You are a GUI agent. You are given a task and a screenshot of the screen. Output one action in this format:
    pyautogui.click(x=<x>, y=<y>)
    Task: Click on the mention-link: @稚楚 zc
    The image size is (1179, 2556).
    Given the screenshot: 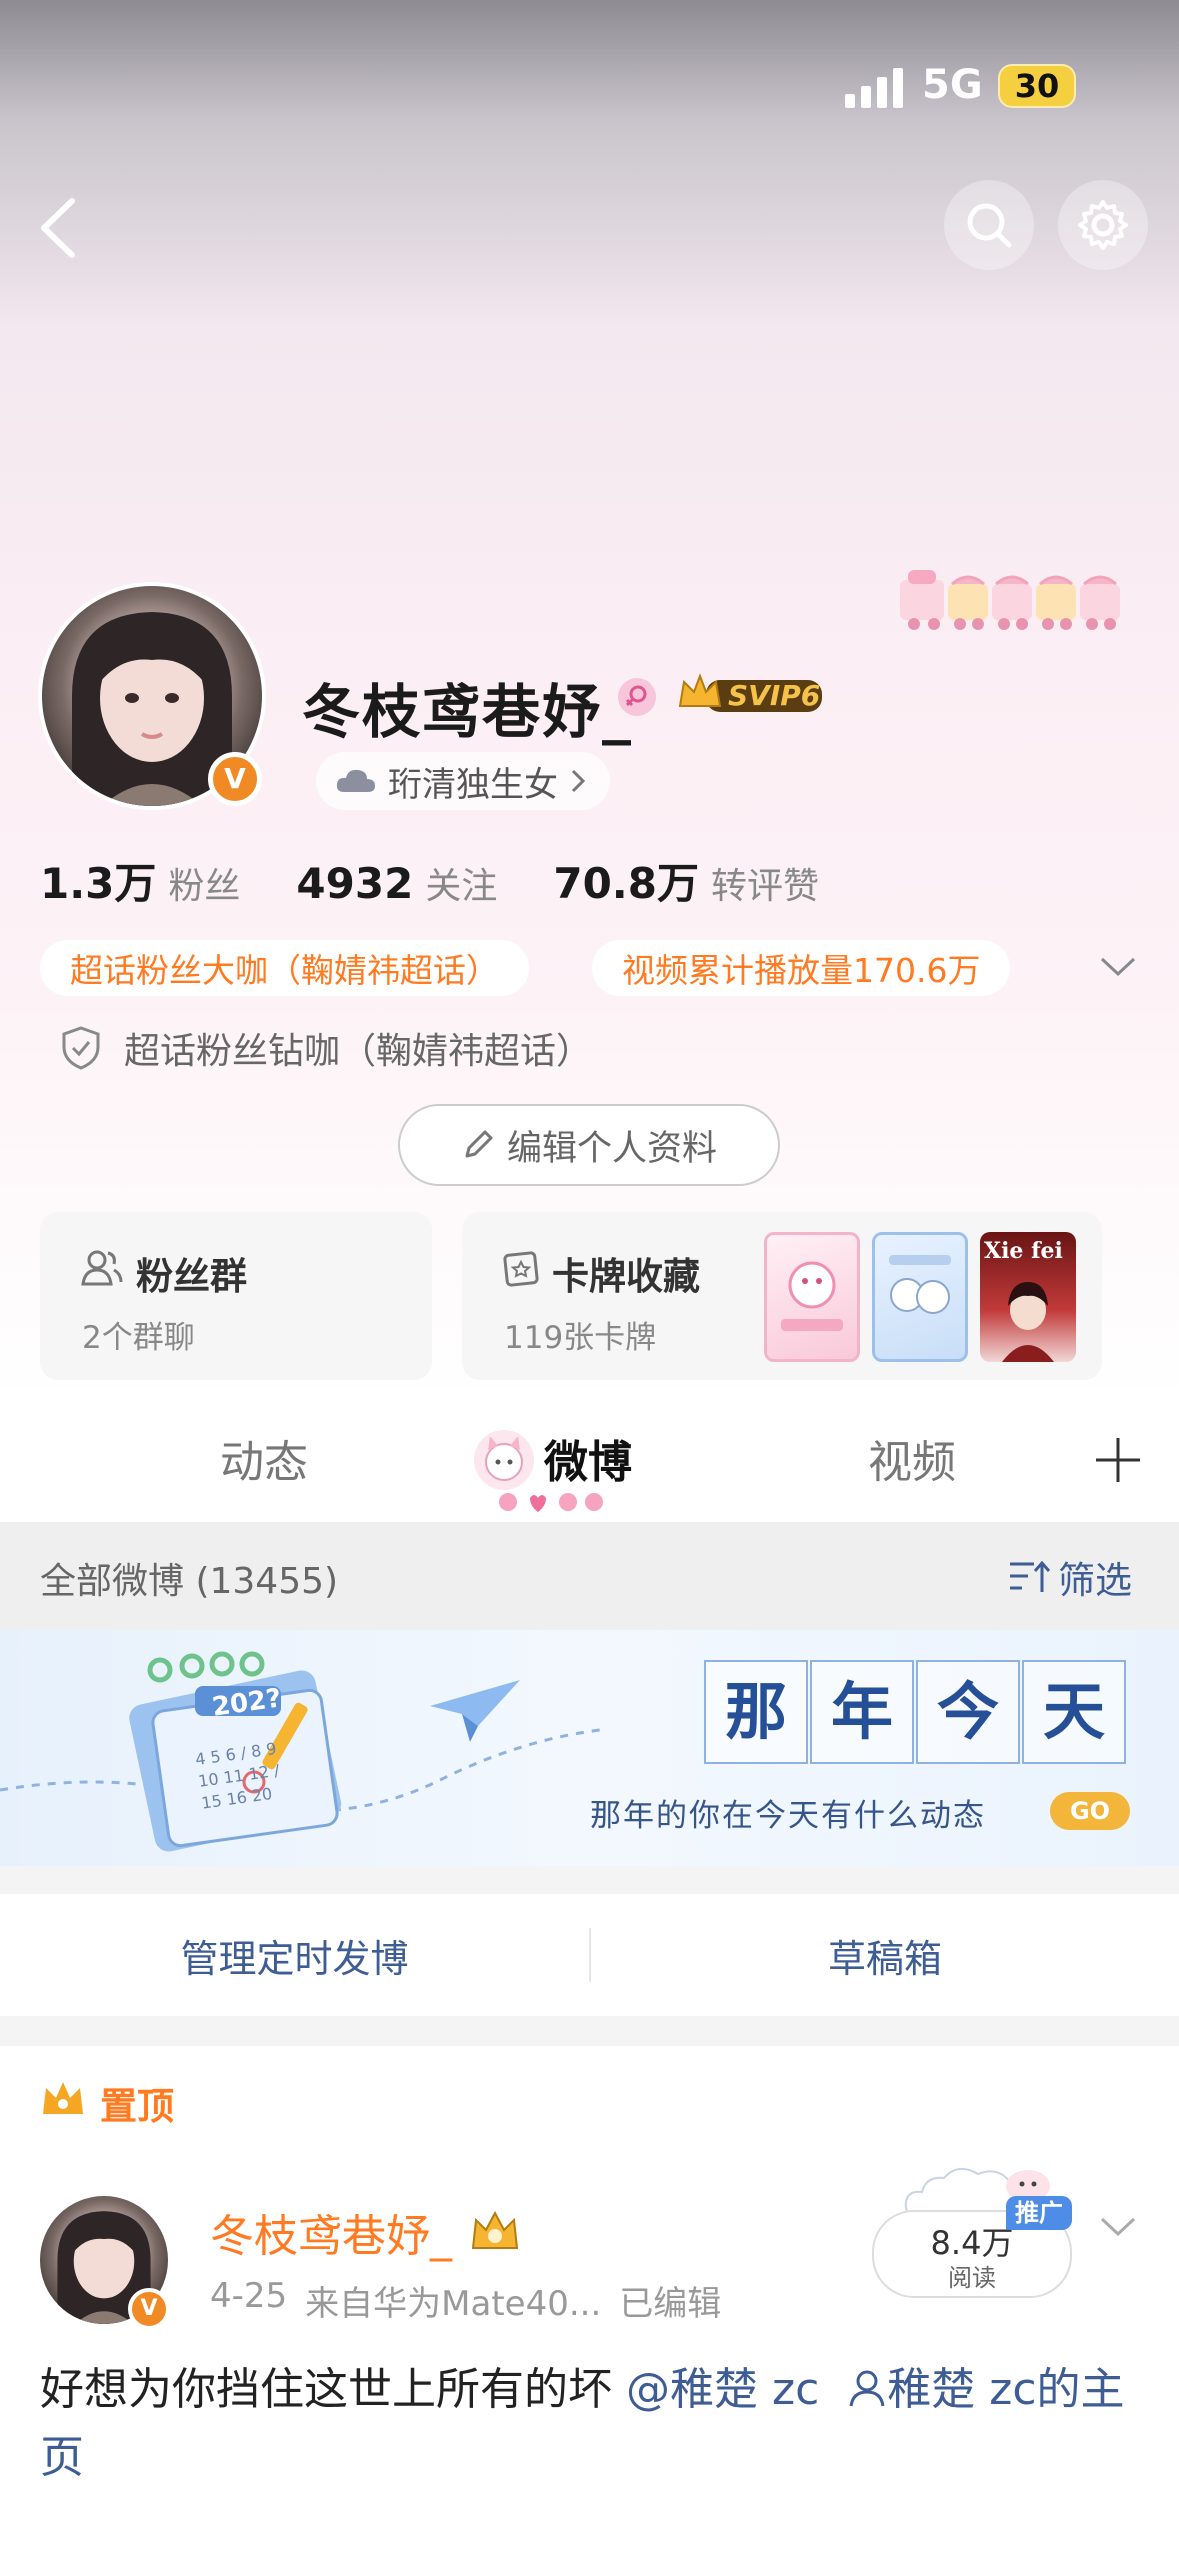 What is the action you would take?
    pyautogui.click(x=722, y=2389)
    